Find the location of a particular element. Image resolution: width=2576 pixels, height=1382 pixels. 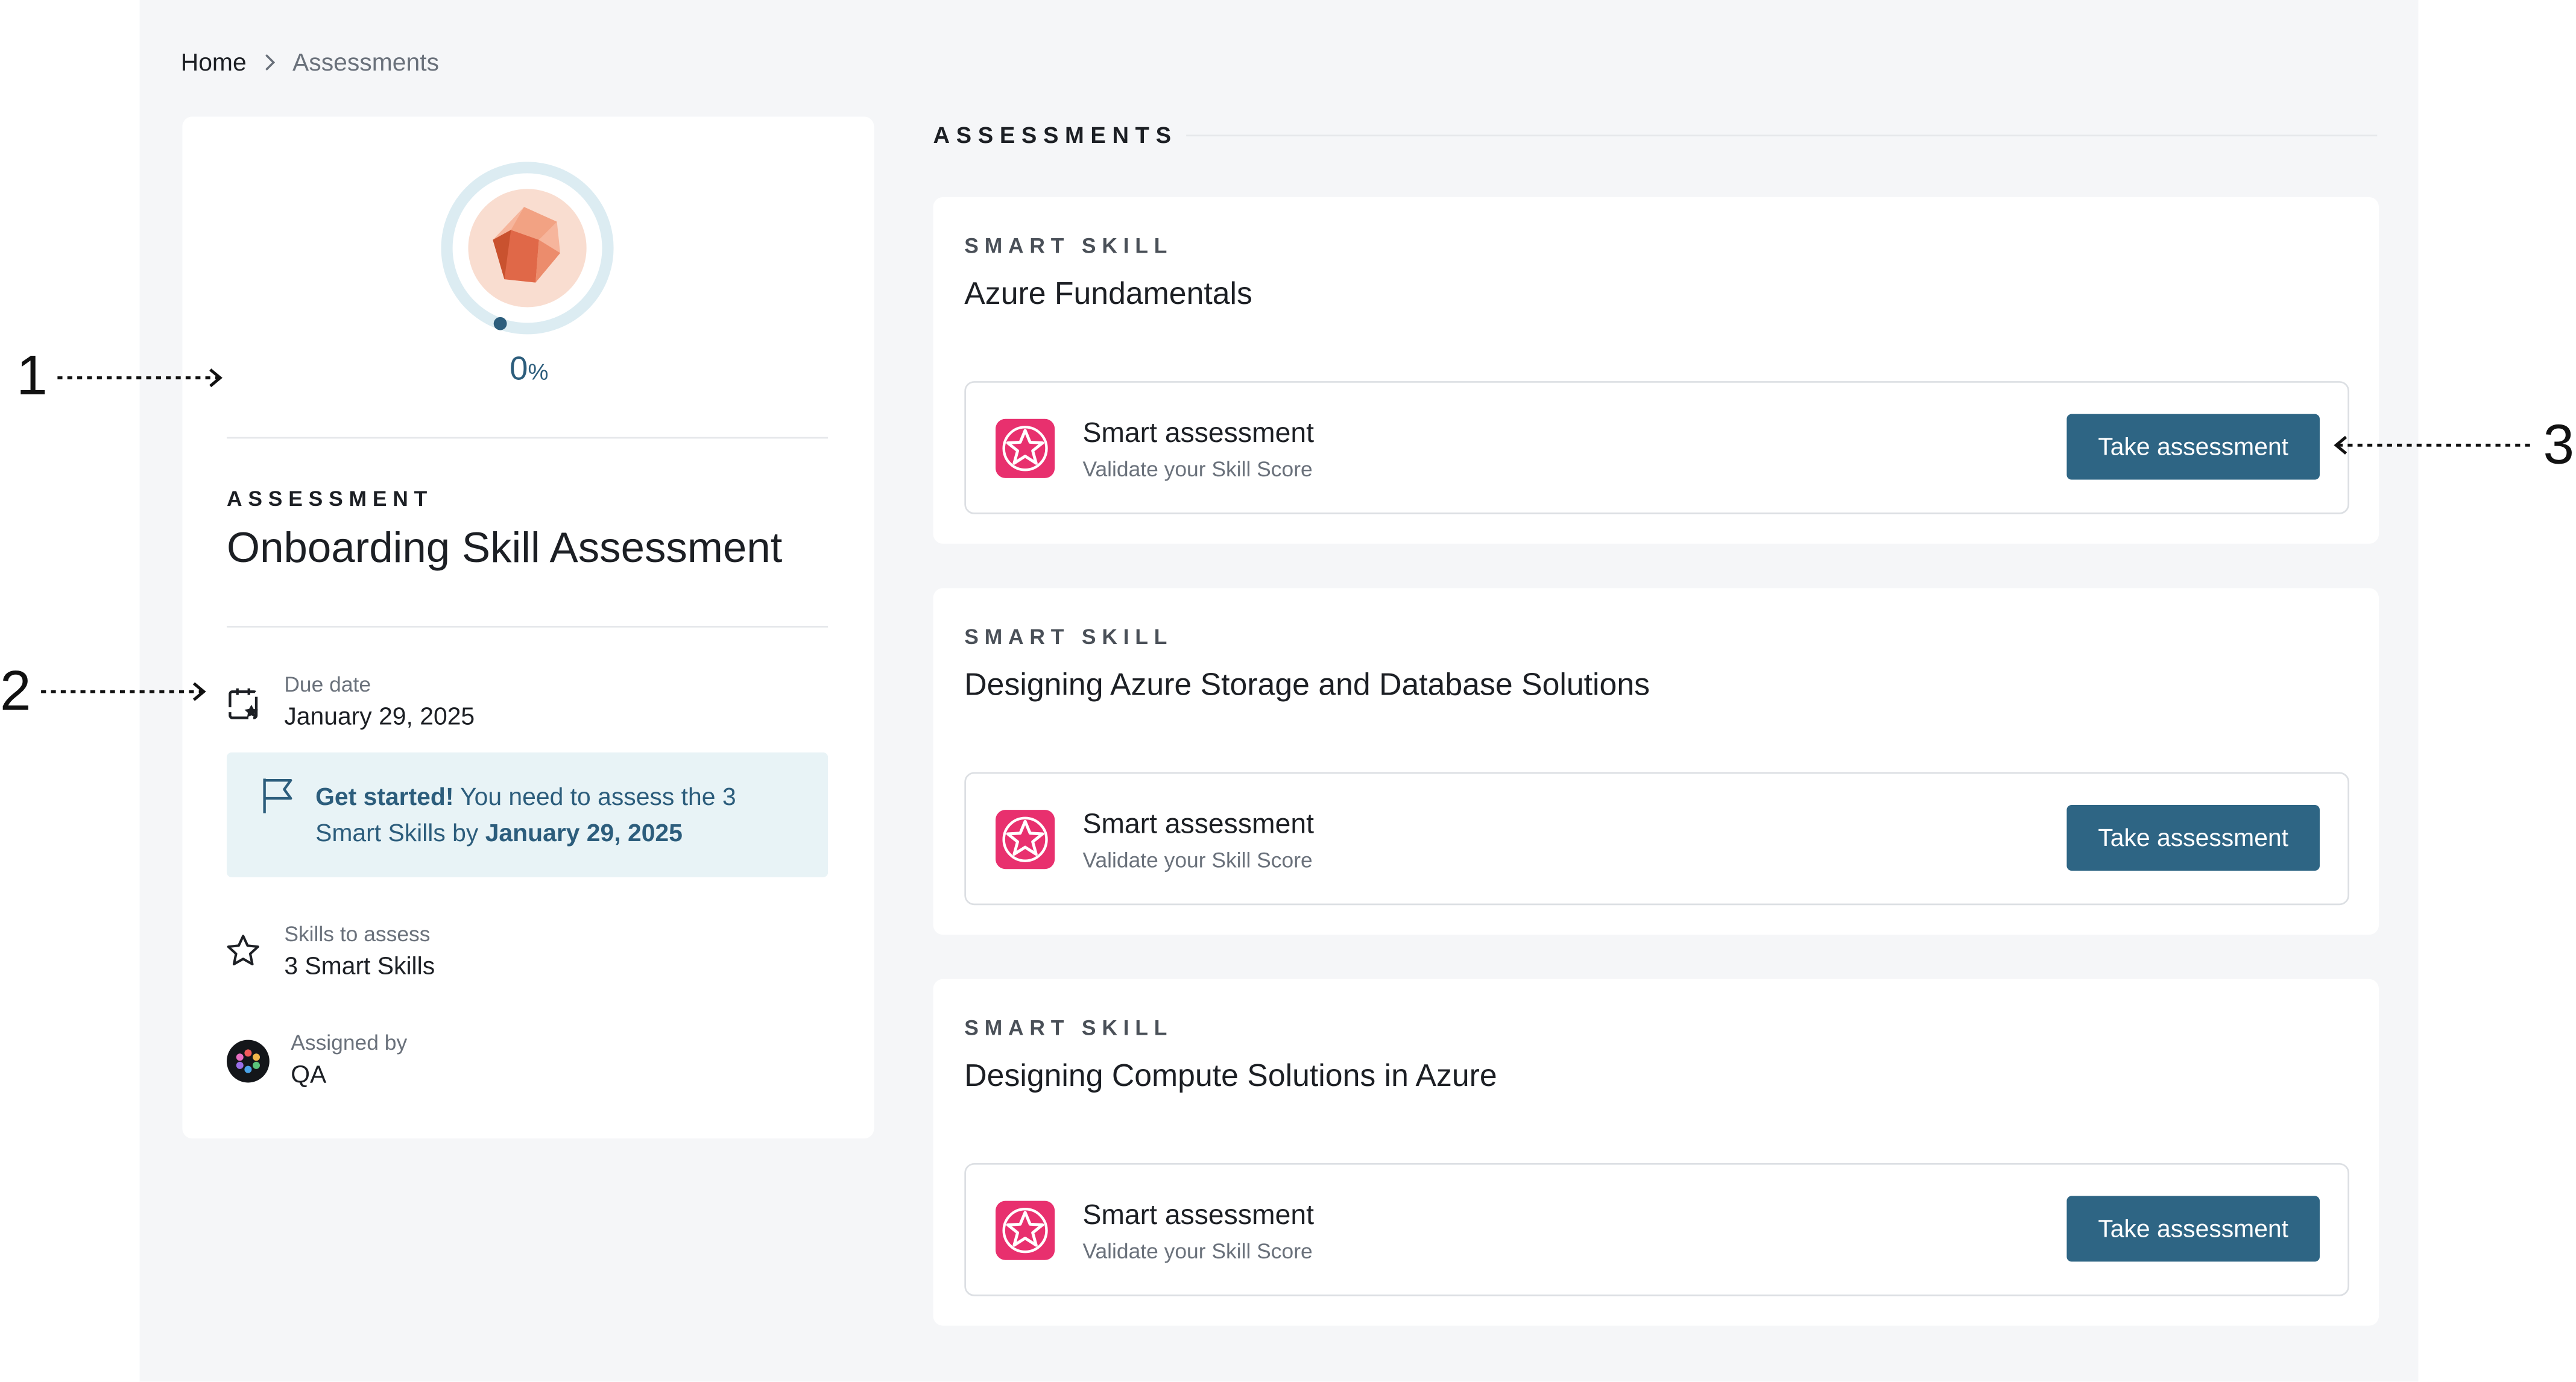

calendar-star-icon is located at coordinates (244, 703).